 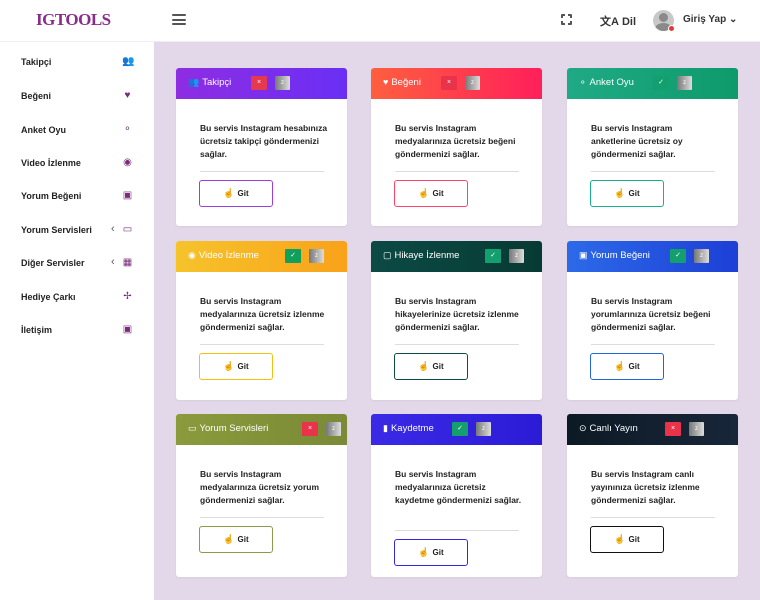 I want to click on sidebar-item-label: İletişim, so click(x=37, y=330).